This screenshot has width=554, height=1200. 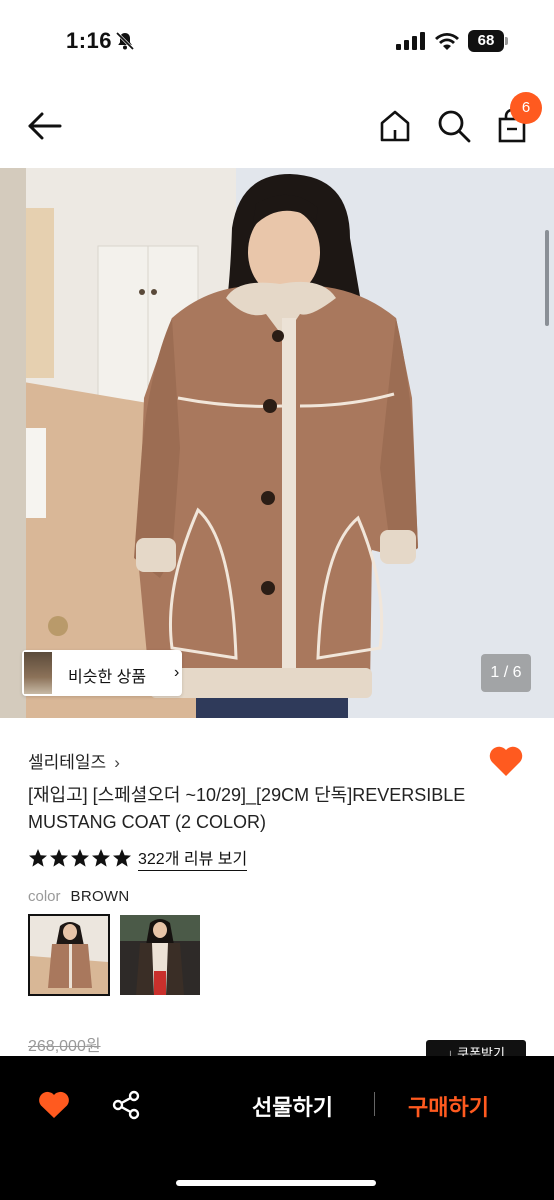 I want to click on swatch-brown-image, so click(x=69, y=955).